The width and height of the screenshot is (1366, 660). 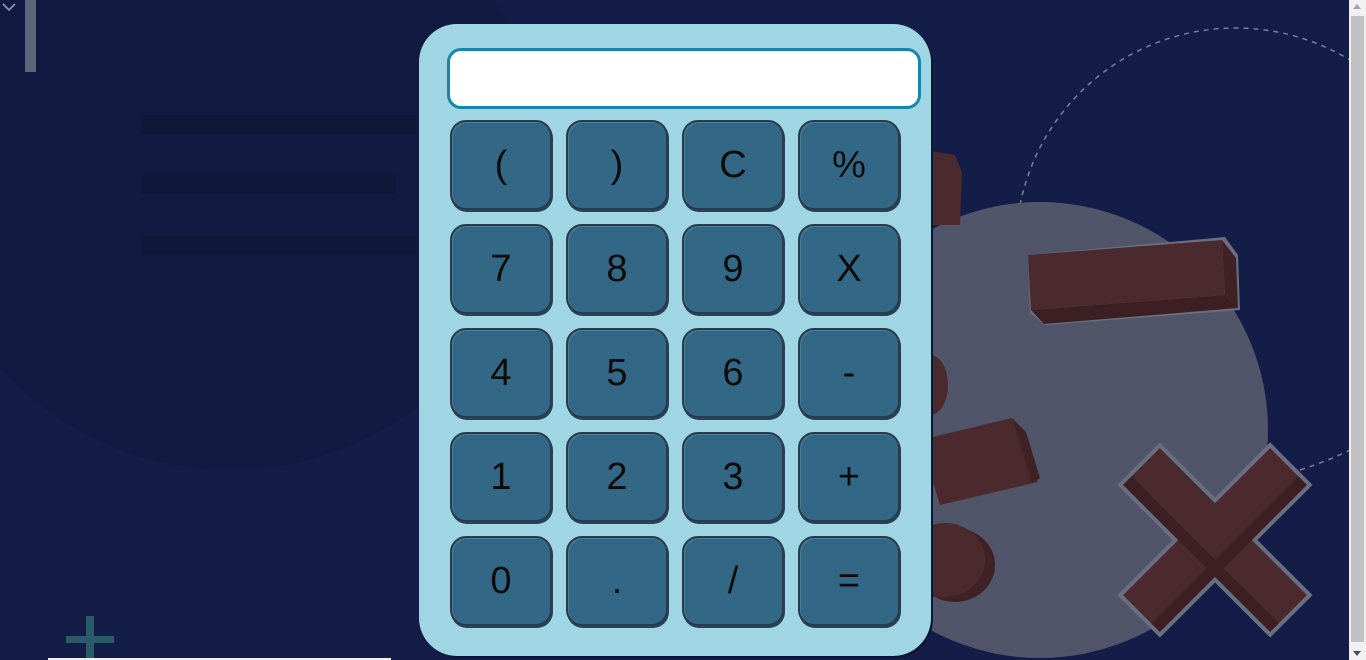 What do you see at coordinates (849, 477) in the screenshot?
I see `key-plus: +` at bounding box center [849, 477].